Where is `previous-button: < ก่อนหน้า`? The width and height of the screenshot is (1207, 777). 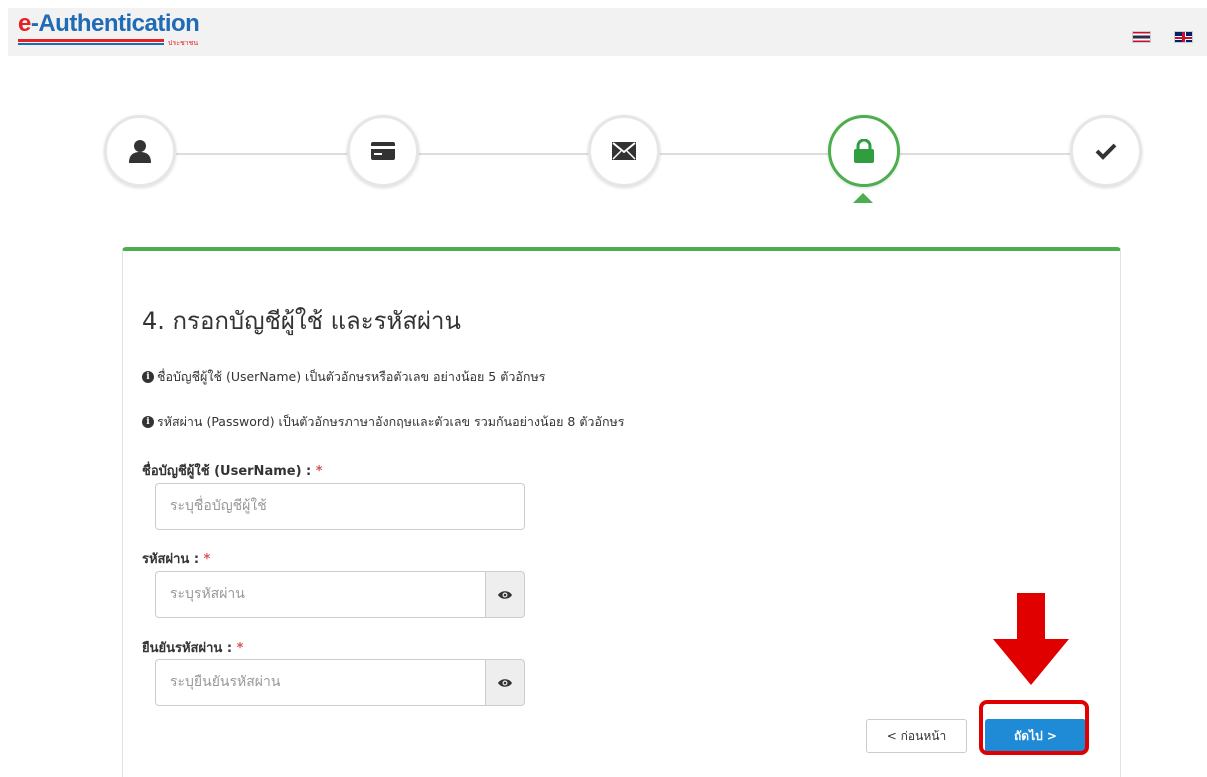 previous-button: < ก่อนหน้า is located at coordinates (916, 736).